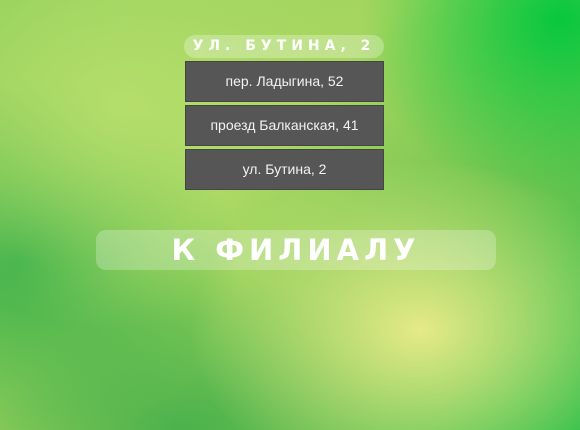  I want to click on branch-option-butina: ул. Бутина, 2, so click(284, 169).